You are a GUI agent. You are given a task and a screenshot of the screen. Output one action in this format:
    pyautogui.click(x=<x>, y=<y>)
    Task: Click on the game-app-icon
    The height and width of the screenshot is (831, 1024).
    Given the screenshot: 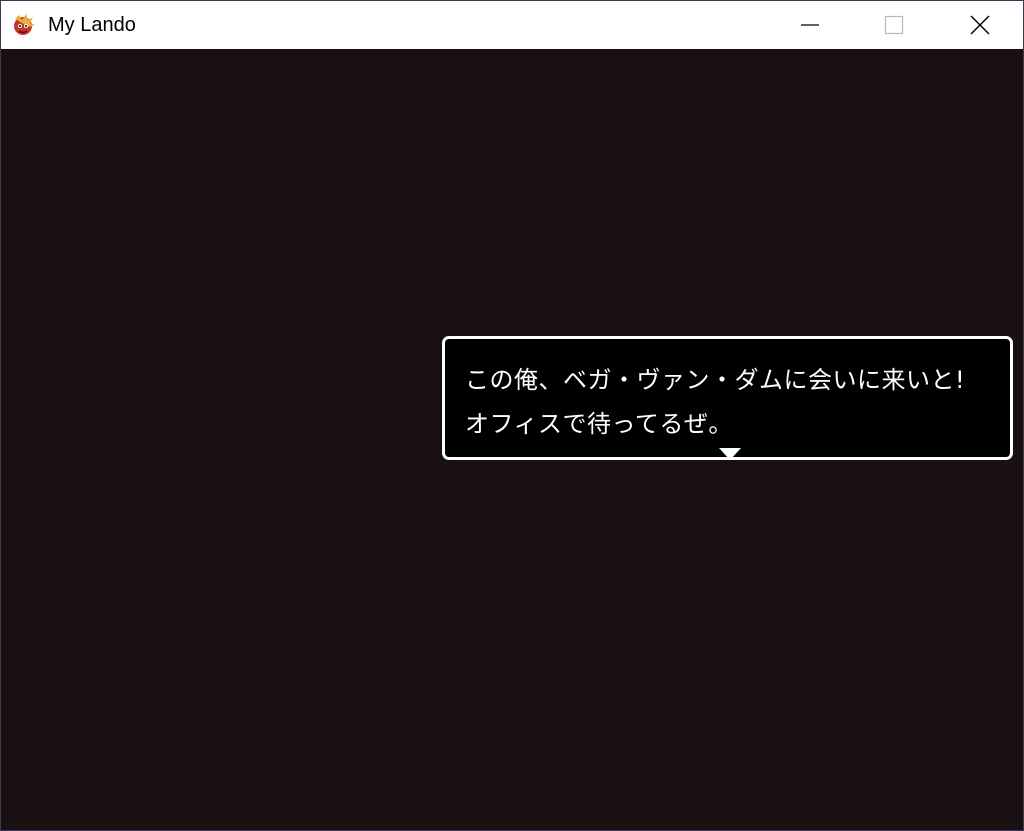 What is the action you would take?
    pyautogui.click(x=24, y=24)
    